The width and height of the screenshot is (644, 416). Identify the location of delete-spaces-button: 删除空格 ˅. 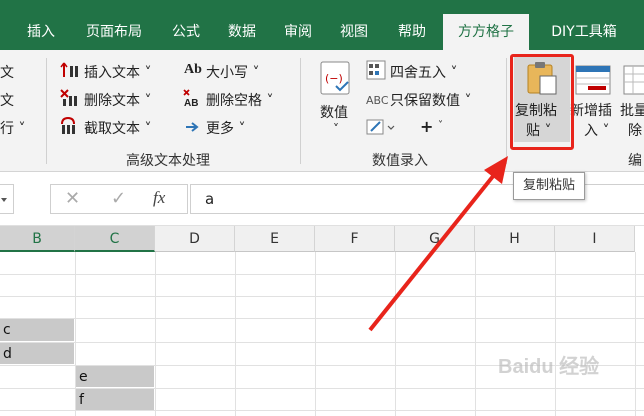
(239, 100).